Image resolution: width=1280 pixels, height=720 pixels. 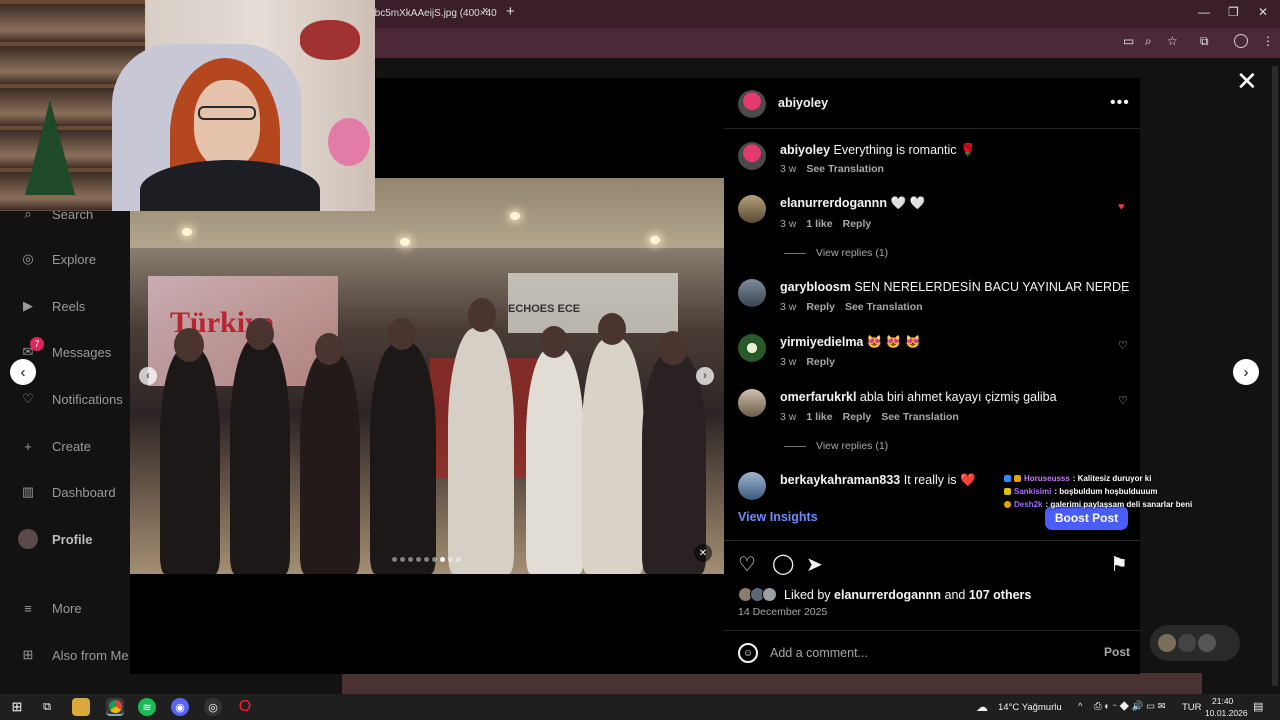 What do you see at coordinates (833, 203) in the screenshot?
I see `comment-user: elanurrerdogannn` at bounding box center [833, 203].